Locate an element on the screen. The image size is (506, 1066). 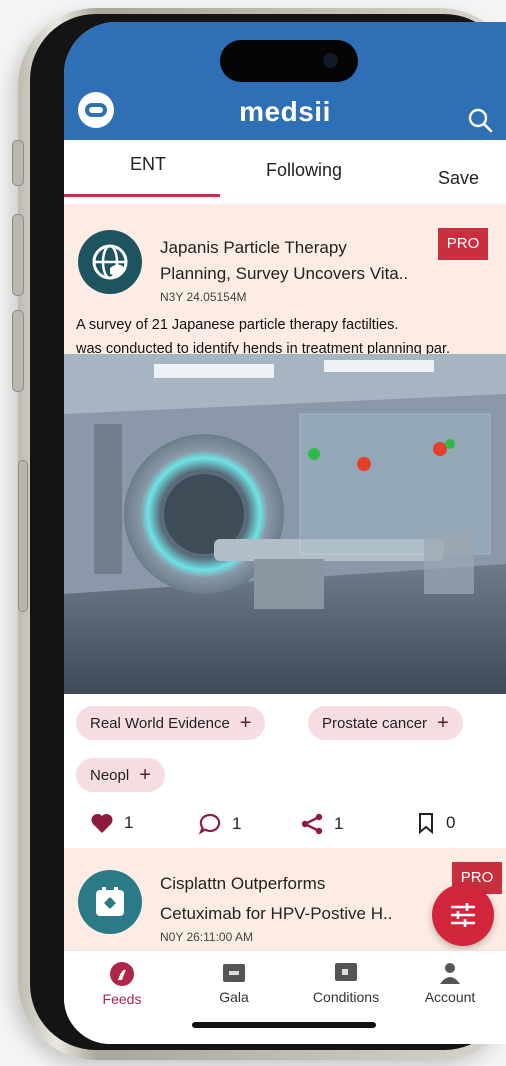
bookmark-count: 0 is located at coordinates (451, 822).